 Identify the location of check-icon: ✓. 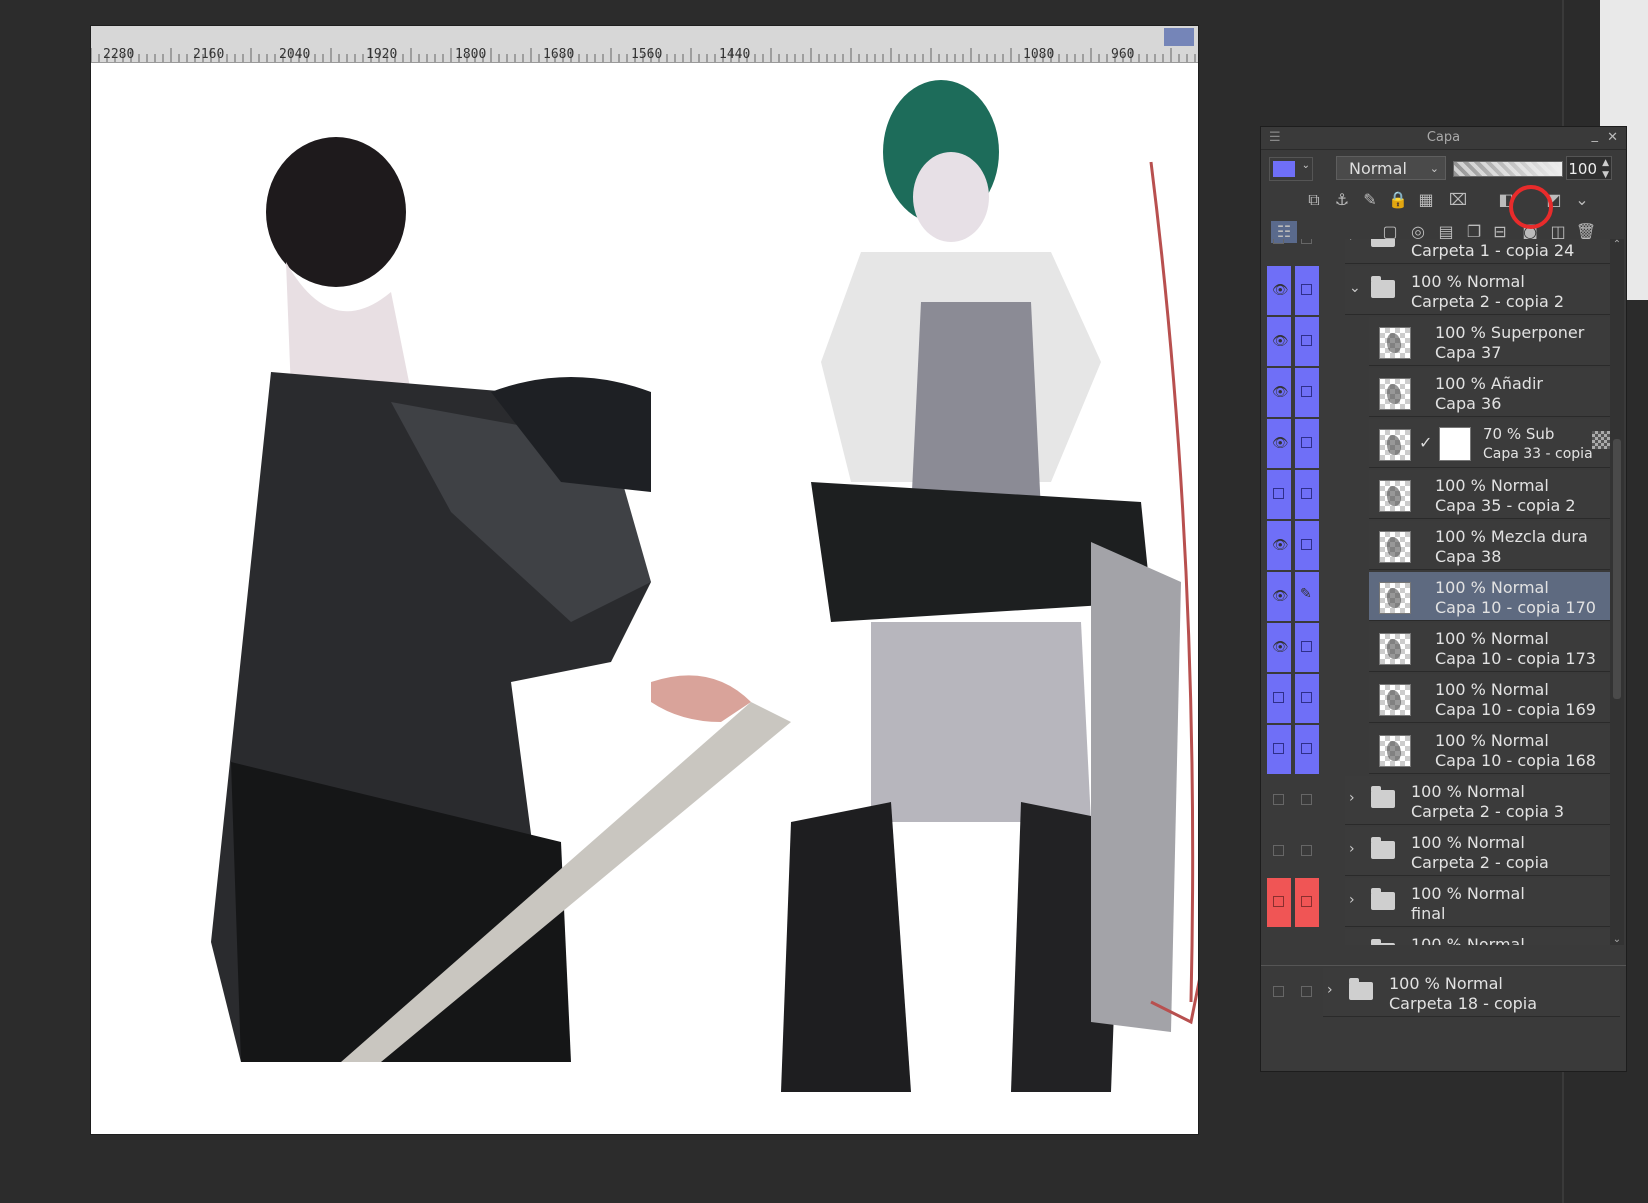
(1426, 442).